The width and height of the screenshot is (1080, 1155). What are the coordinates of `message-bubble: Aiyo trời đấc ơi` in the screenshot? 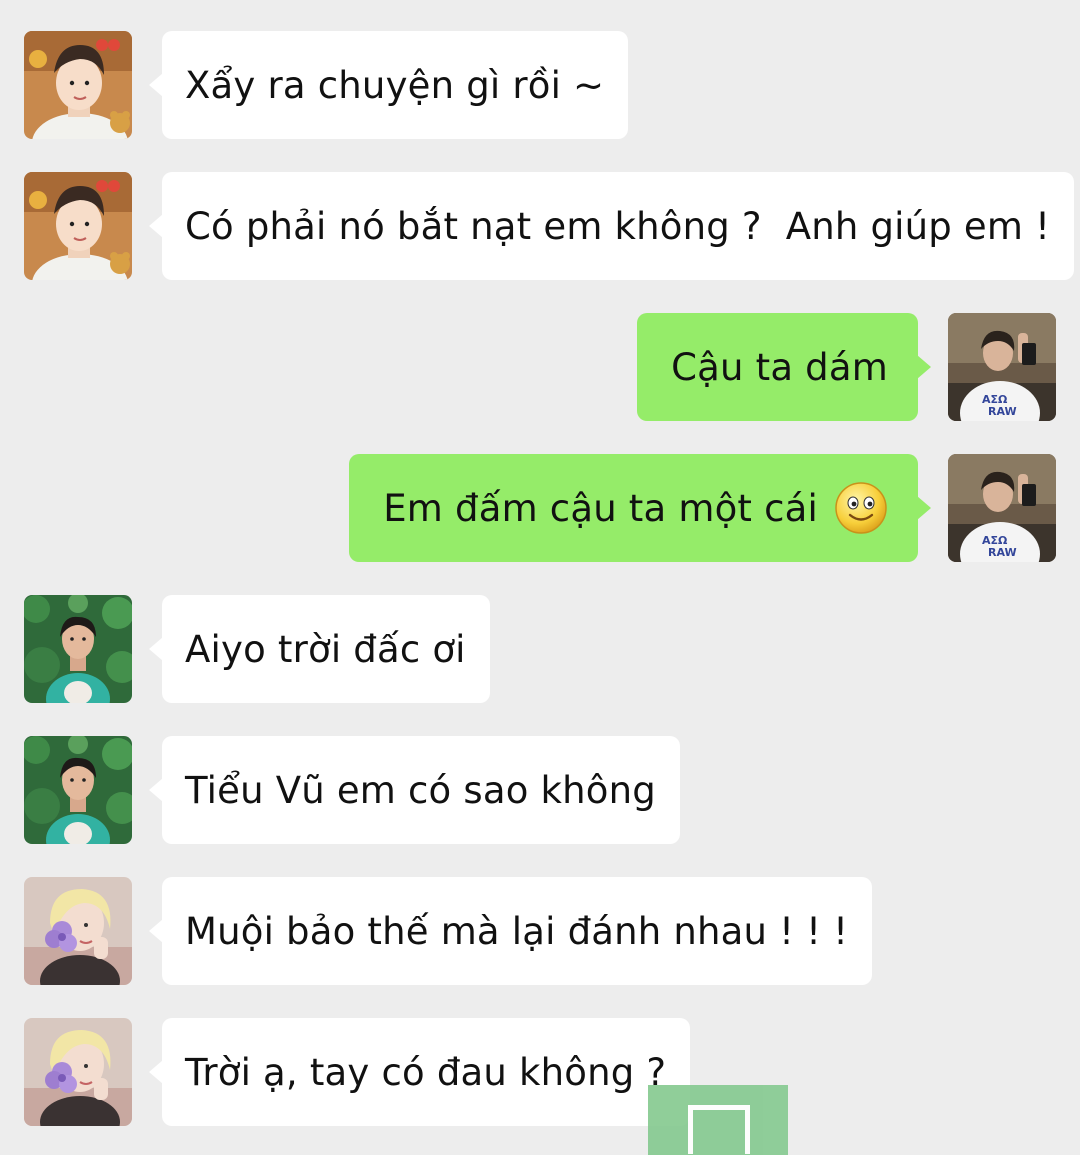 It's located at (319, 649).